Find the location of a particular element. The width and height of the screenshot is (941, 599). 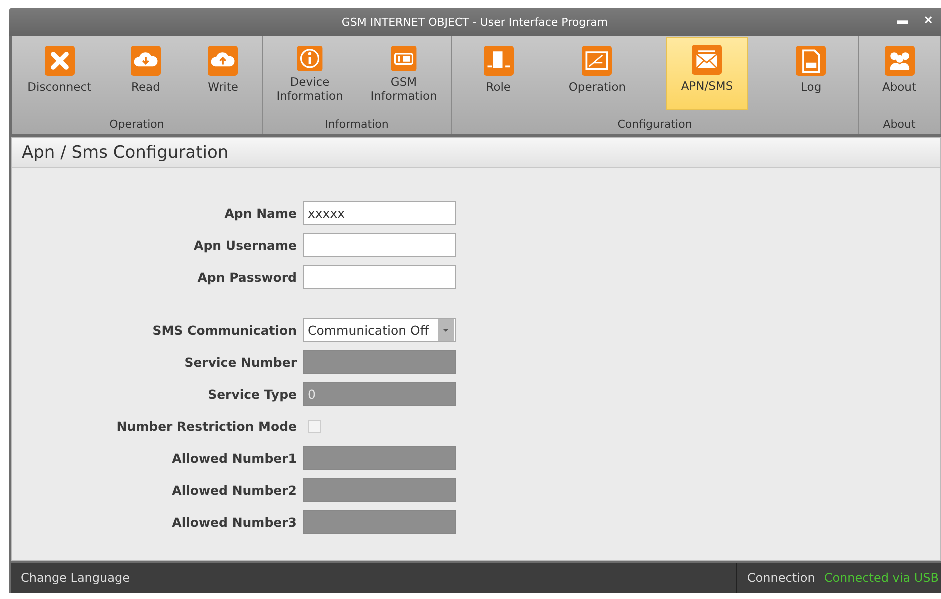

field-label: SMS Communication is located at coordinates (225, 330).